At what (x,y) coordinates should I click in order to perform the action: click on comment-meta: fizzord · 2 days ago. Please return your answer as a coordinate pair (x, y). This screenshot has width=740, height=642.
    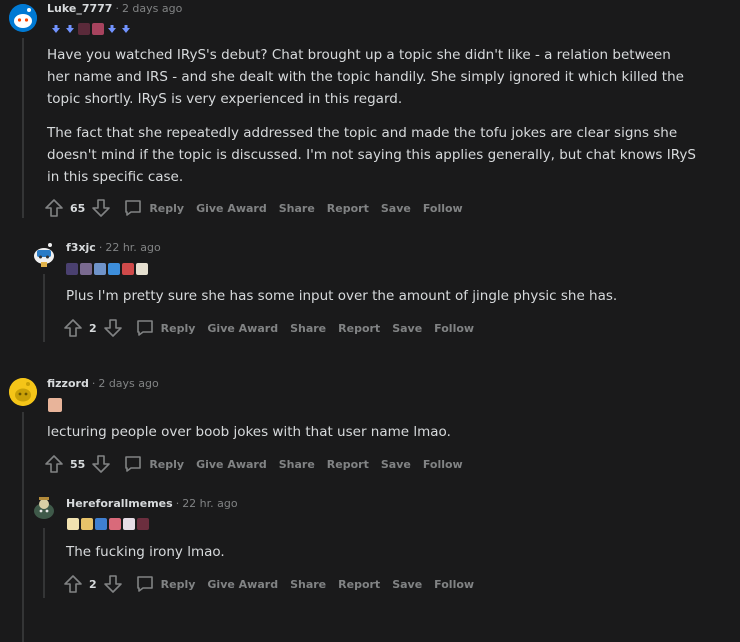
    Looking at the image, I should click on (103, 383).